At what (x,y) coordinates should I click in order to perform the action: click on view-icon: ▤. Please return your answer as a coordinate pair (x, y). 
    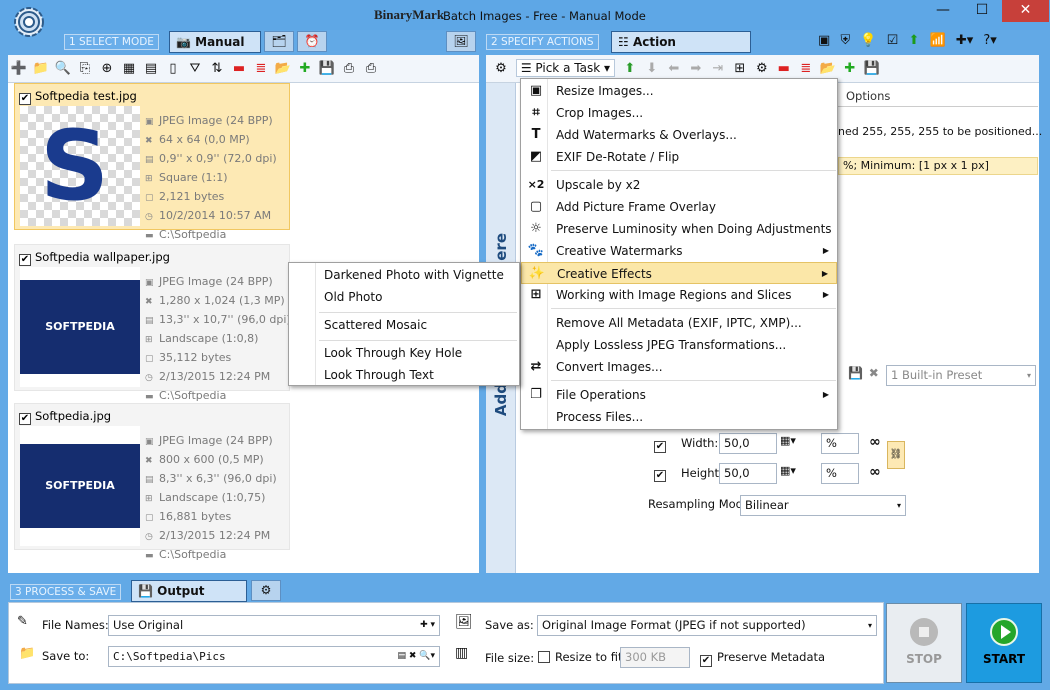
    Looking at the image, I should click on (151, 69).